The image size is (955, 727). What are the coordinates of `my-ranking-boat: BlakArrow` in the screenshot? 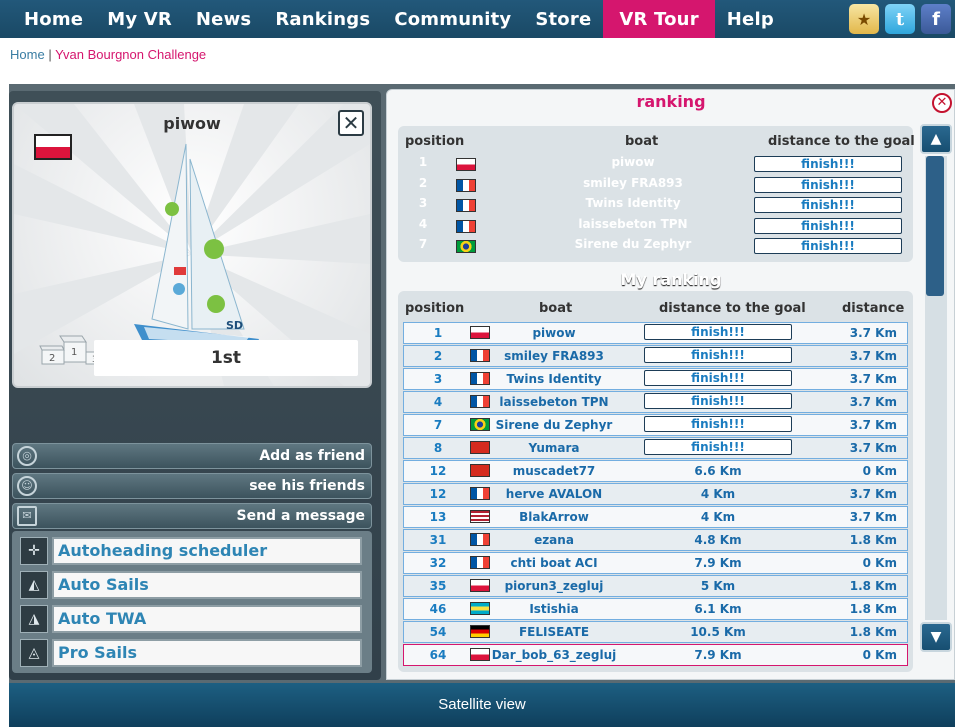 It's located at (554, 517).